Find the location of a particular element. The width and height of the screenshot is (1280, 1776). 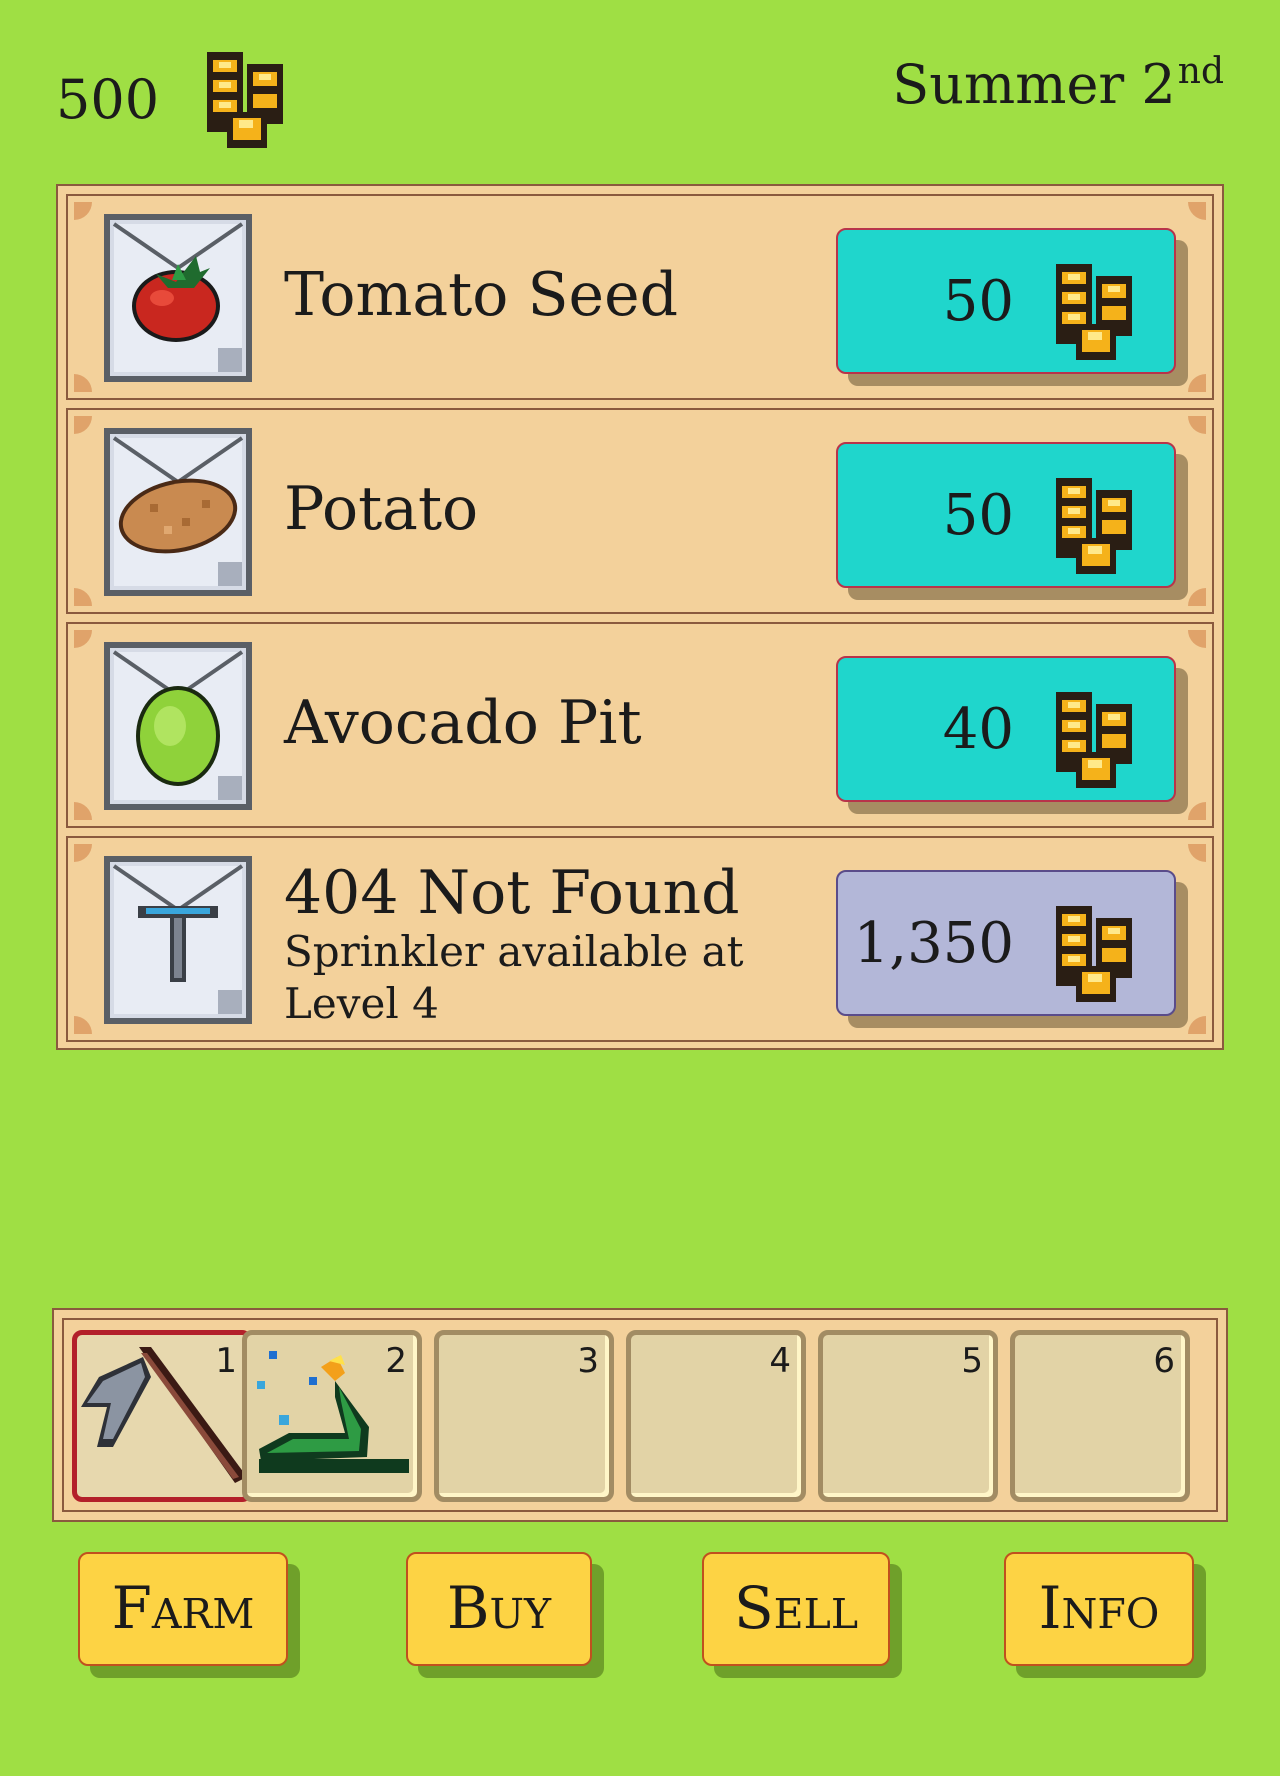

potato-icon is located at coordinates (178, 512).